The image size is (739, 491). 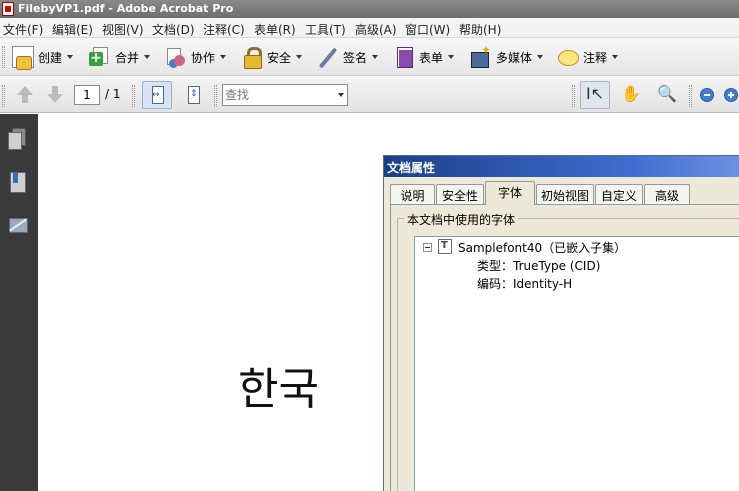 What do you see at coordinates (542, 247) in the screenshot?
I see `font-name: Samplefont40（已嵌入子集）` at bounding box center [542, 247].